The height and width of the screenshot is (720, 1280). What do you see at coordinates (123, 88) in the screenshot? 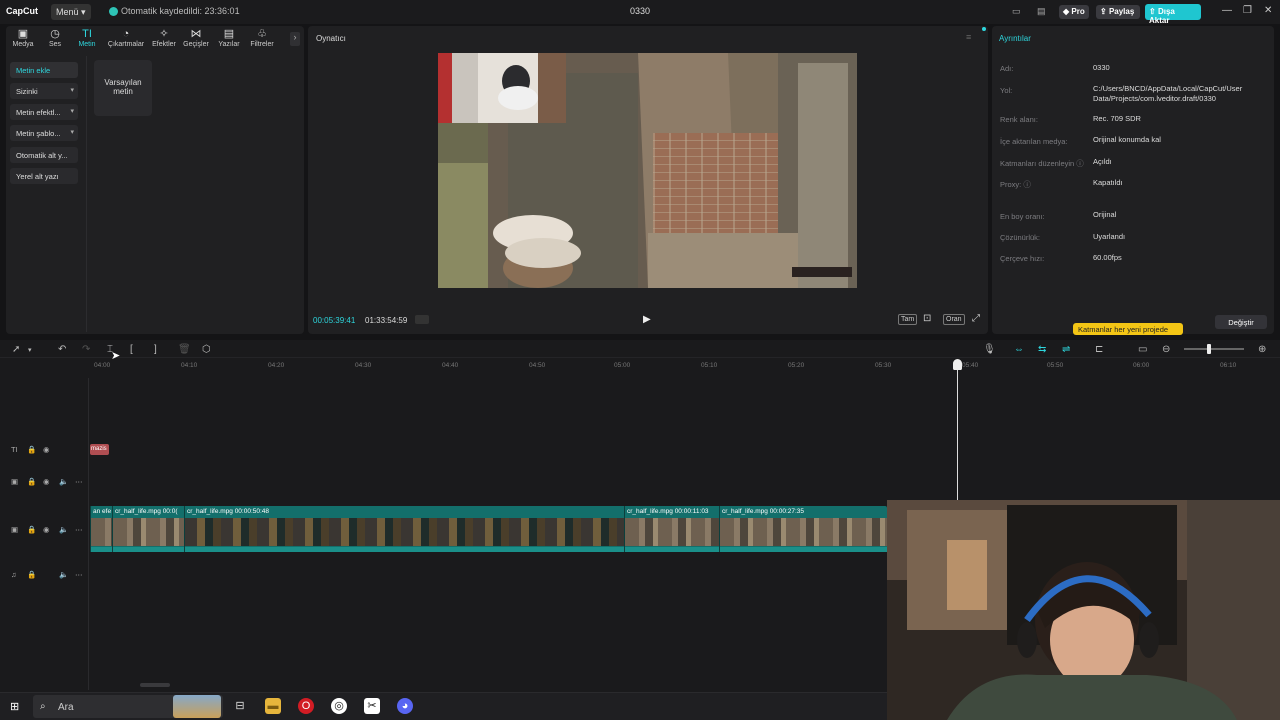
I see `default-text-card: Varsayılan metin` at bounding box center [123, 88].